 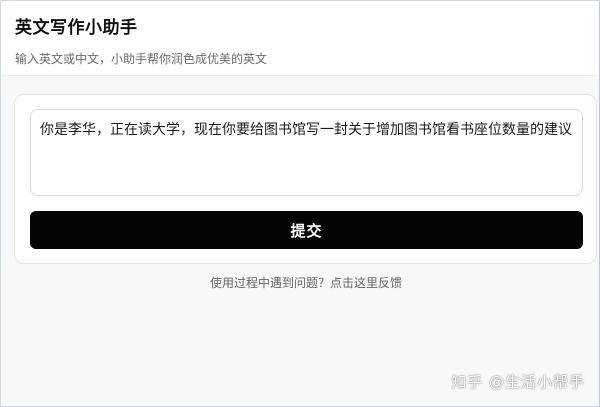 What do you see at coordinates (306, 230) in the screenshot?
I see `submit-button: 提交` at bounding box center [306, 230].